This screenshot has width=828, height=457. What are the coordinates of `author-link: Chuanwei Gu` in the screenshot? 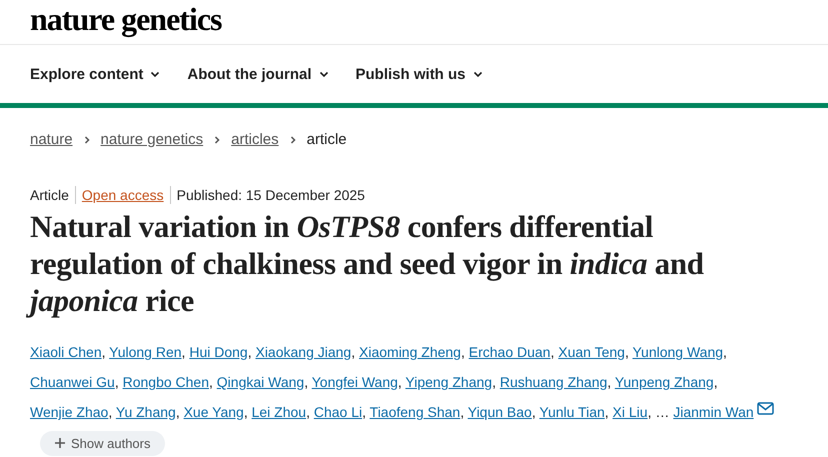 It's located at (72, 382).